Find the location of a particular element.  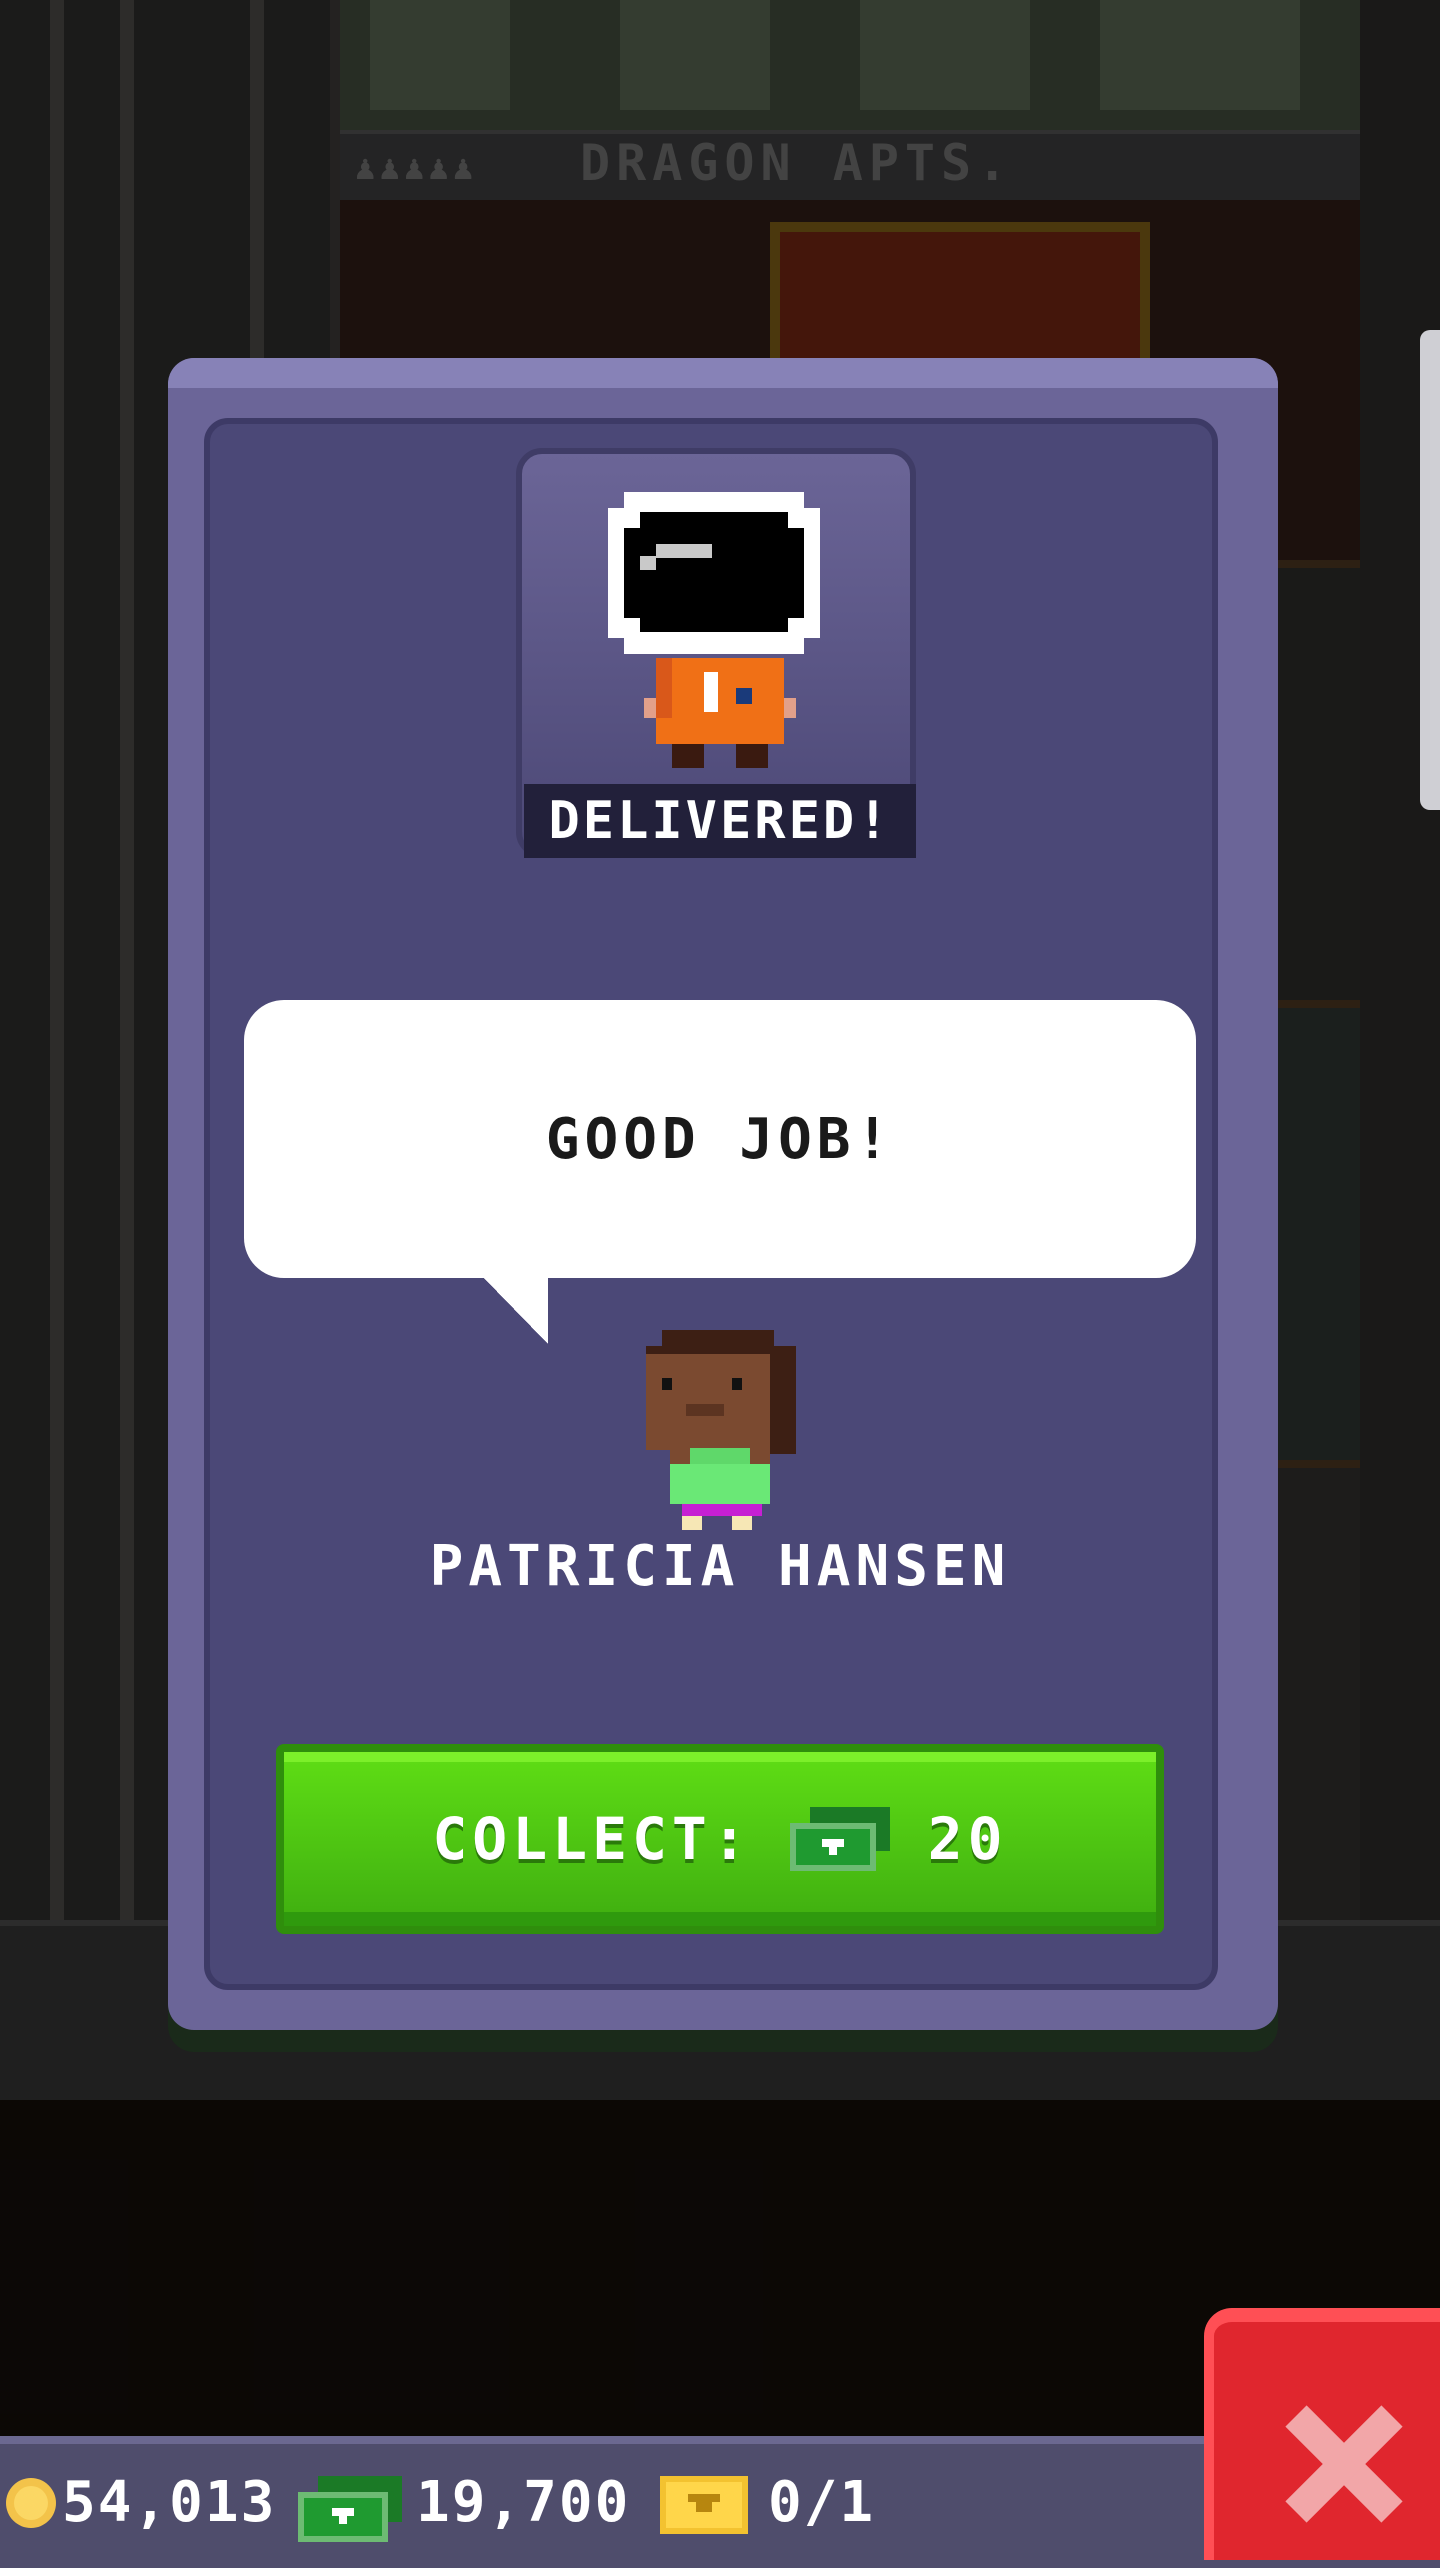

close-icon is located at coordinates (1344, 2464).